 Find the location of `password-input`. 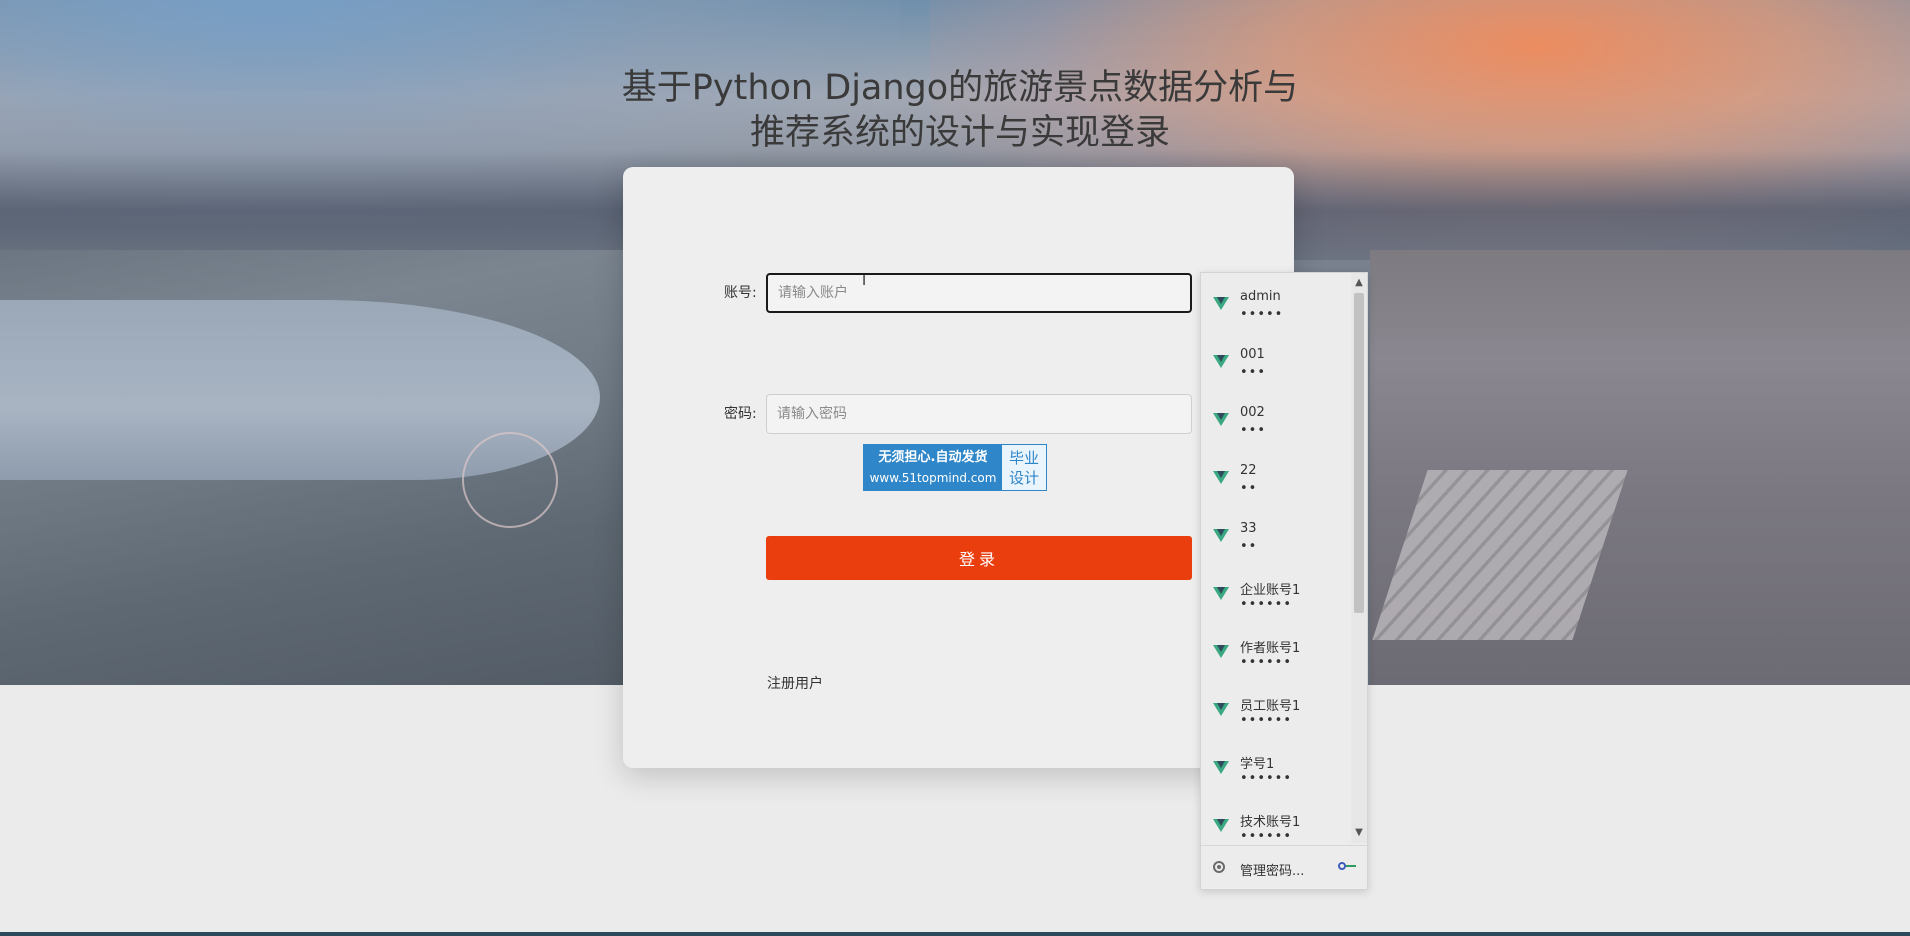

password-input is located at coordinates (979, 414).